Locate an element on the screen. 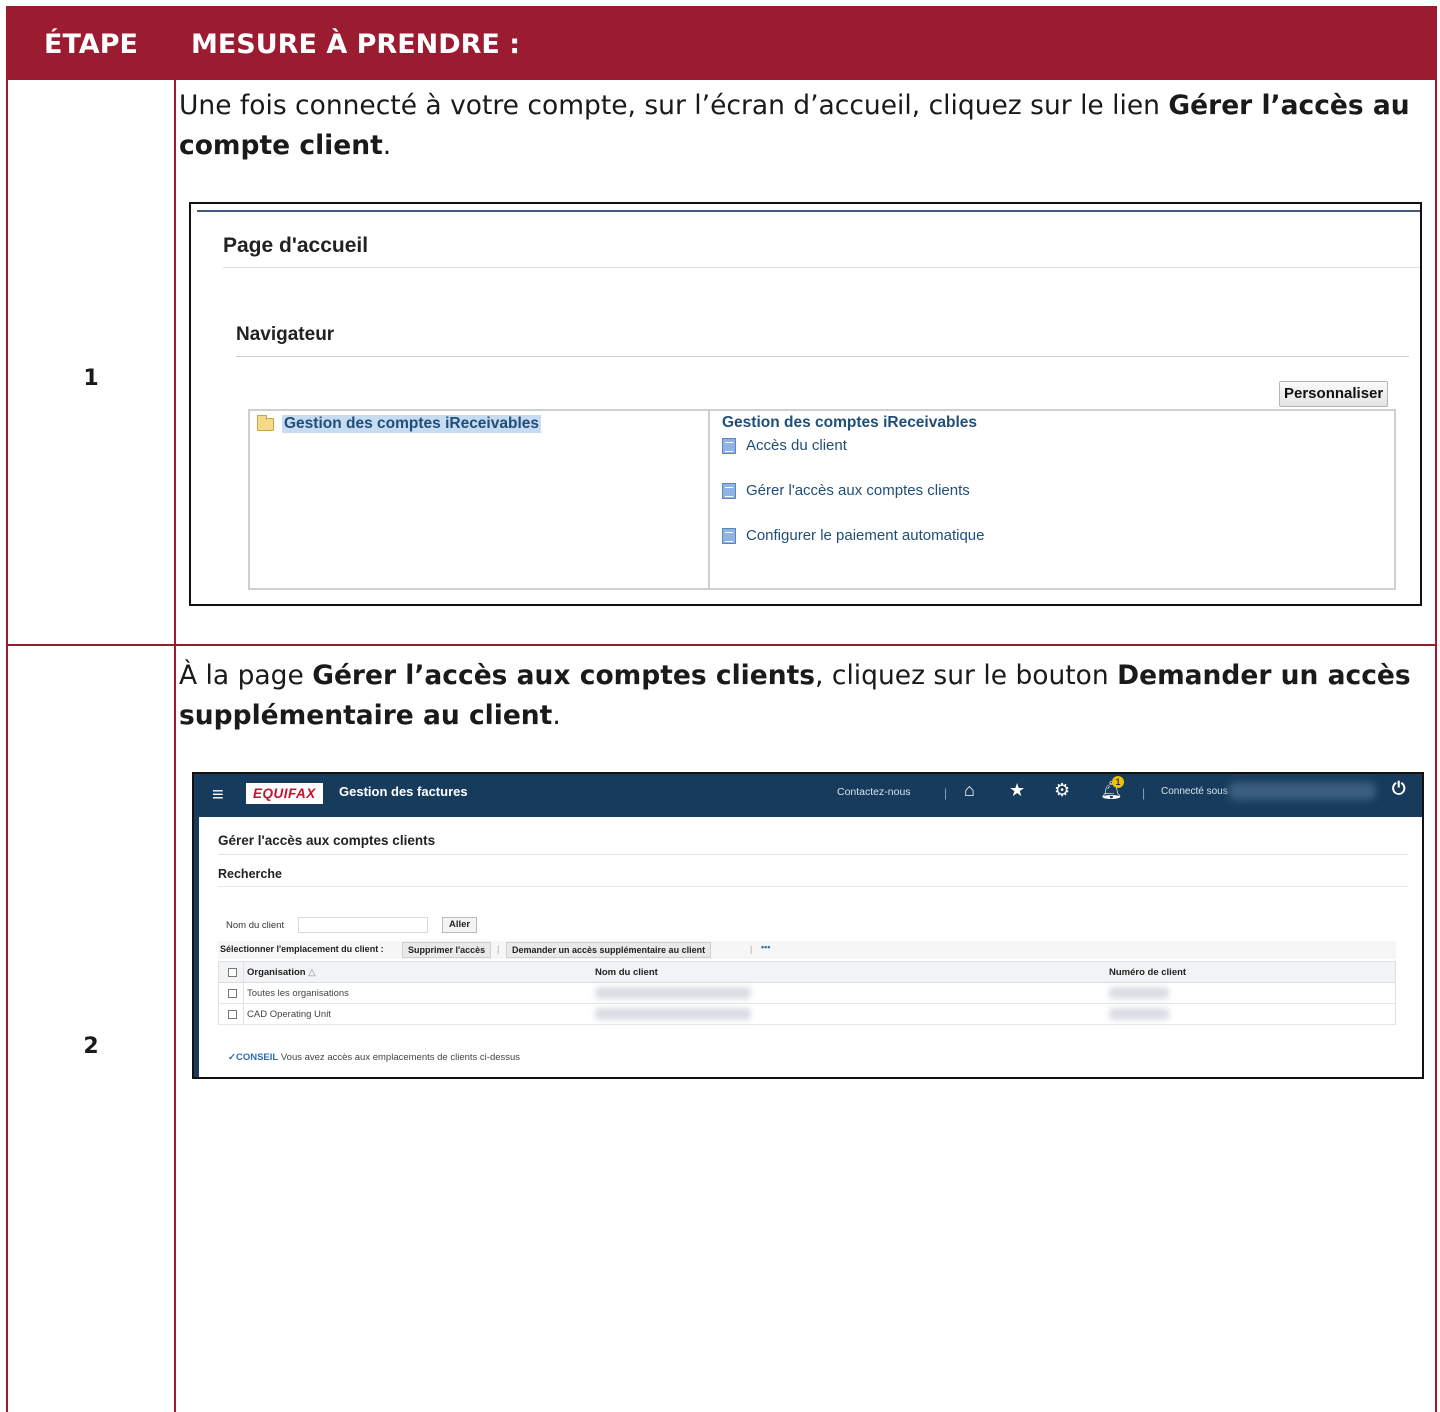  table-header: ÉTAPE MESURE À PRENDRE : is located at coordinates (721, 44).